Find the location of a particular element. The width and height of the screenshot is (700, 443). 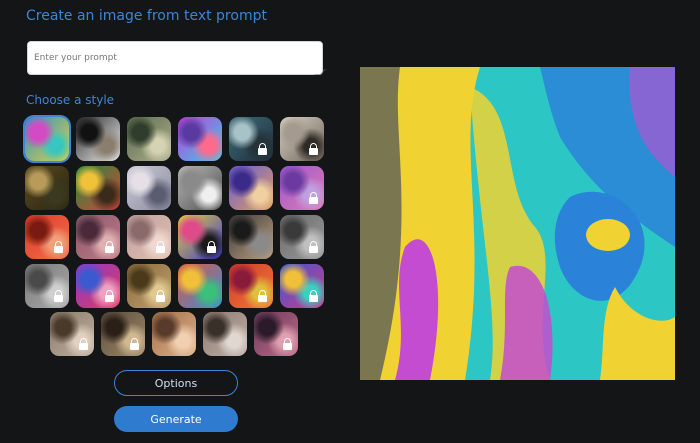

style-woman-portrait-tile is located at coordinates (174, 334).